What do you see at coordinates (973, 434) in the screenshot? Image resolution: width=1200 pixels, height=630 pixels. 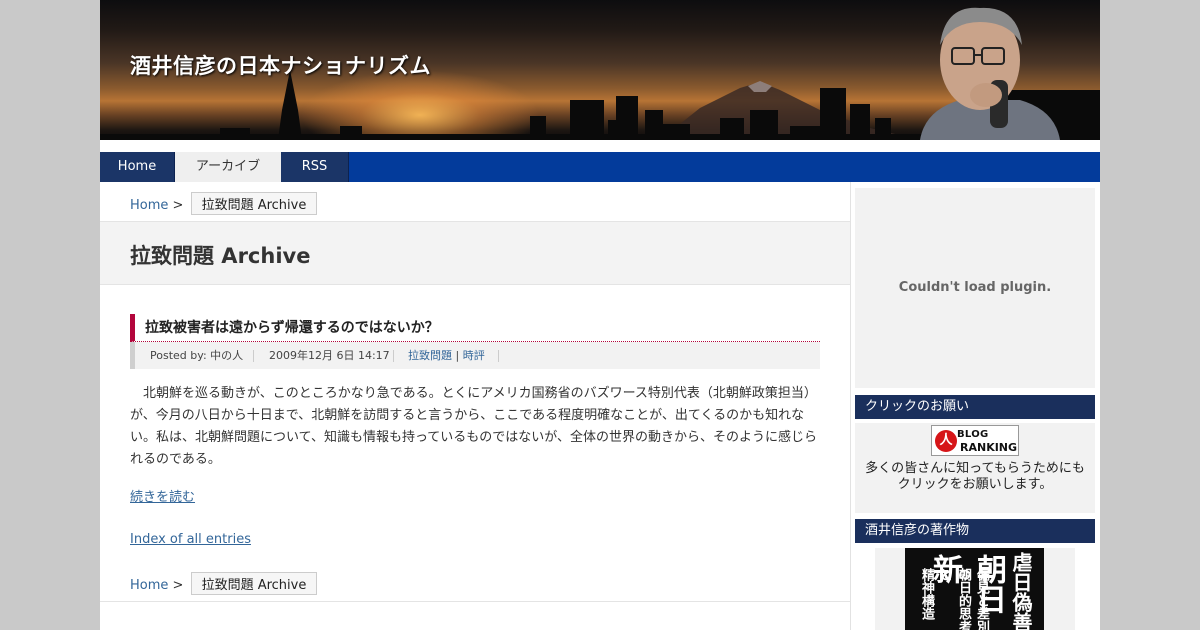 I see `blog-ranking-line1: BLOG` at bounding box center [973, 434].